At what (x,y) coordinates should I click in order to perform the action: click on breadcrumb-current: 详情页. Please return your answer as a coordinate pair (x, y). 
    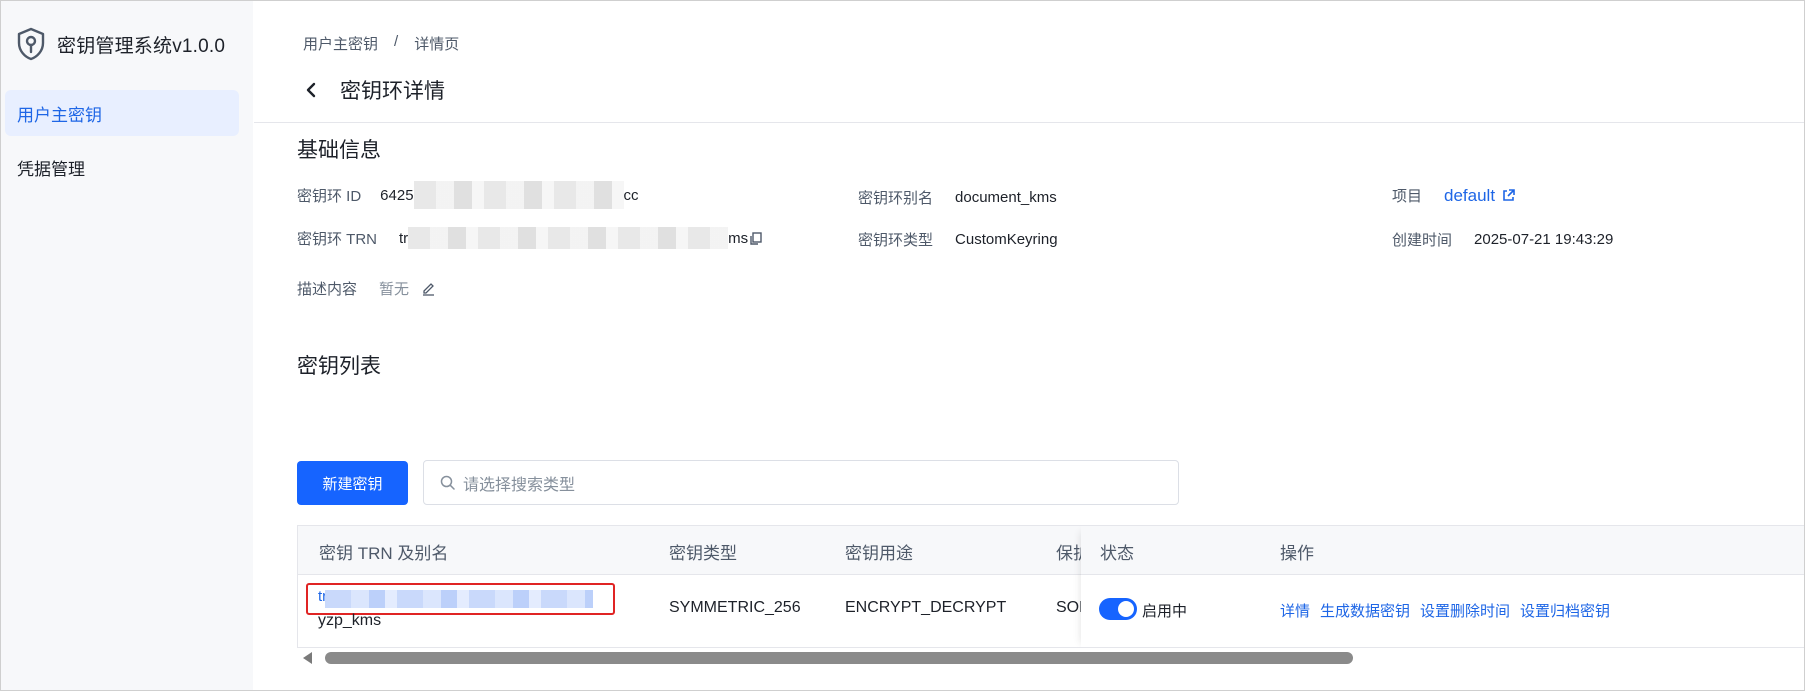
    Looking at the image, I should click on (437, 44).